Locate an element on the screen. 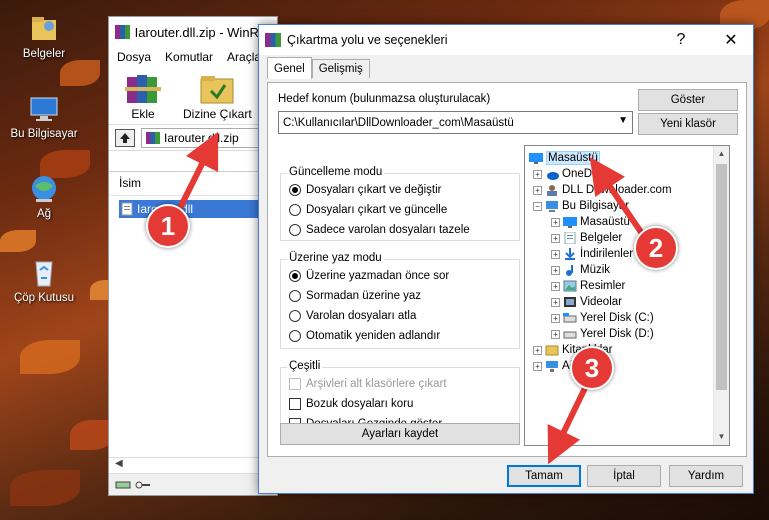  desktop-icon-documents: Belgeler is located at coordinates (44, 36).